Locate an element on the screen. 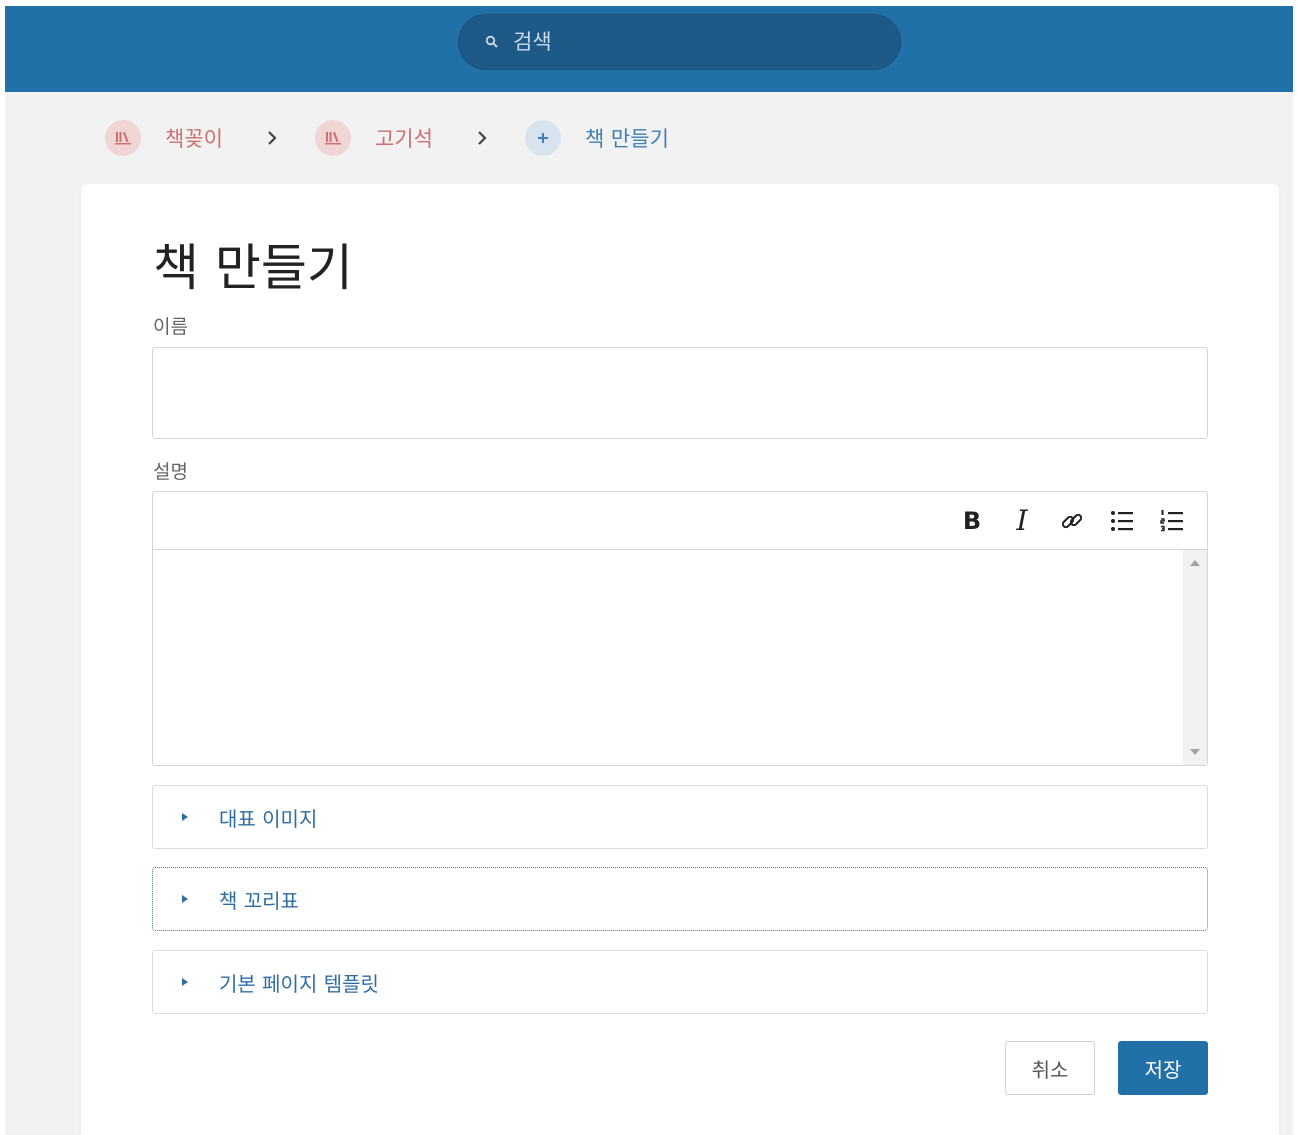  breadcrumb-item-bookshelves: 책꽂이 is located at coordinates (164, 138).